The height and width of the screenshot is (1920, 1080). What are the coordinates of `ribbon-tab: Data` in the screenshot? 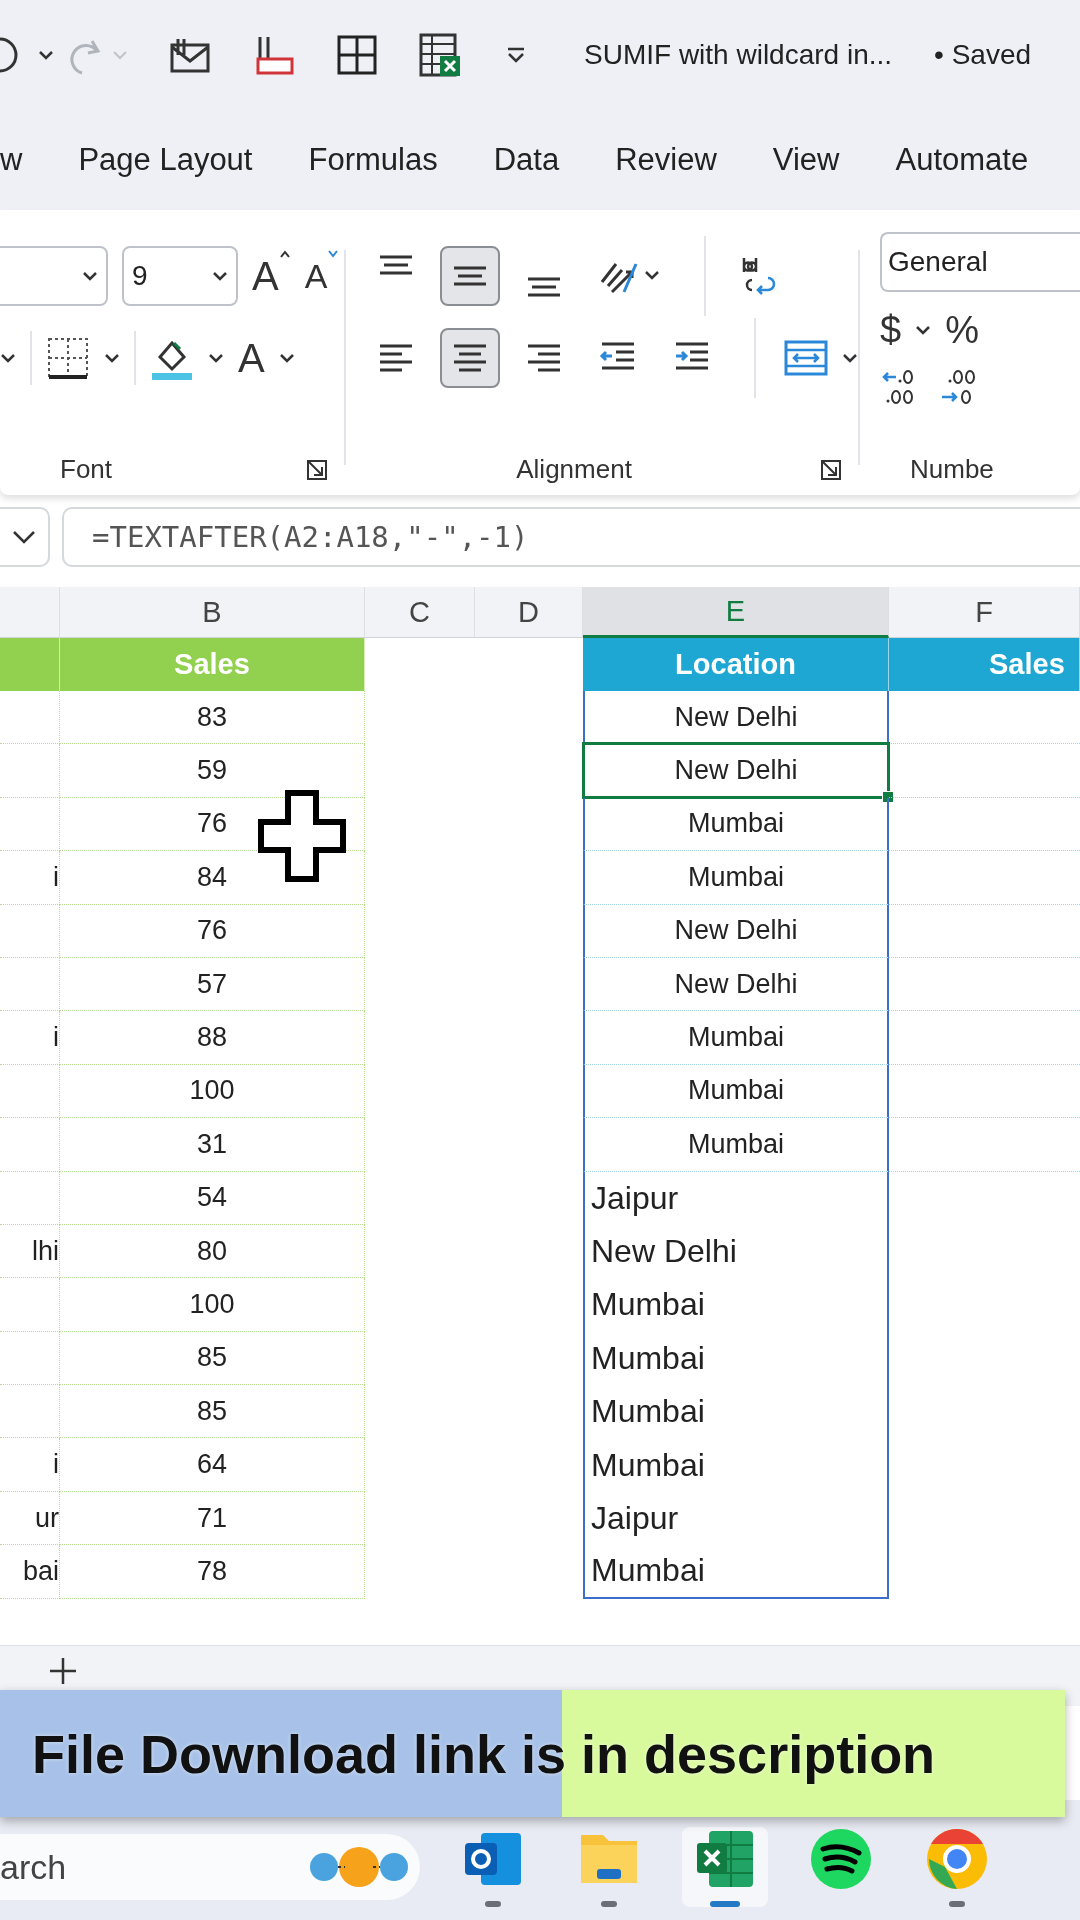 It's located at (526, 160).